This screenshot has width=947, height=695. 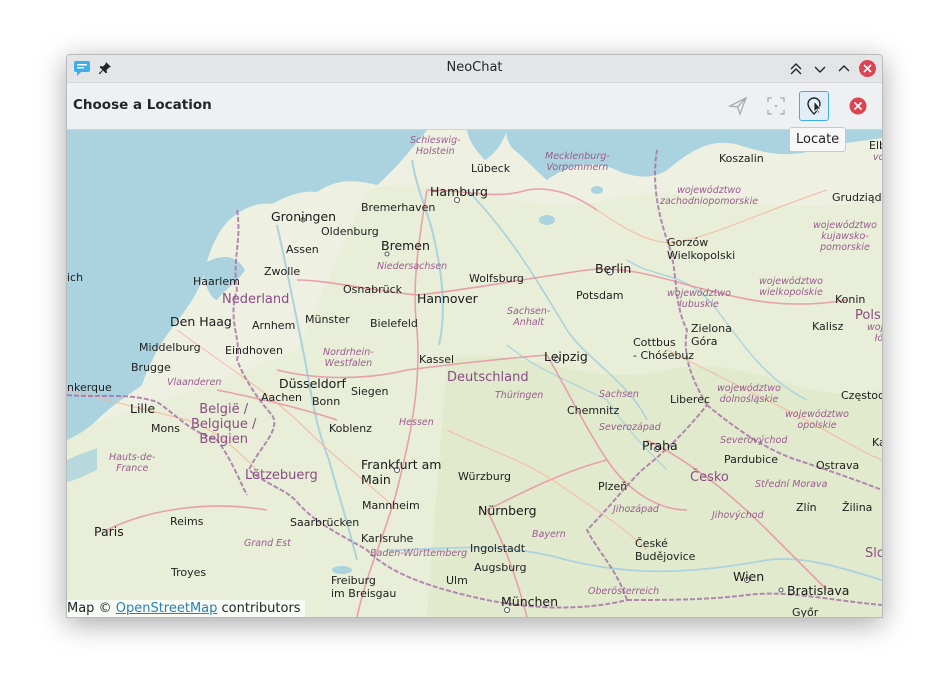 What do you see at coordinates (189, 572) in the screenshot?
I see `map-label: Troyes` at bounding box center [189, 572].